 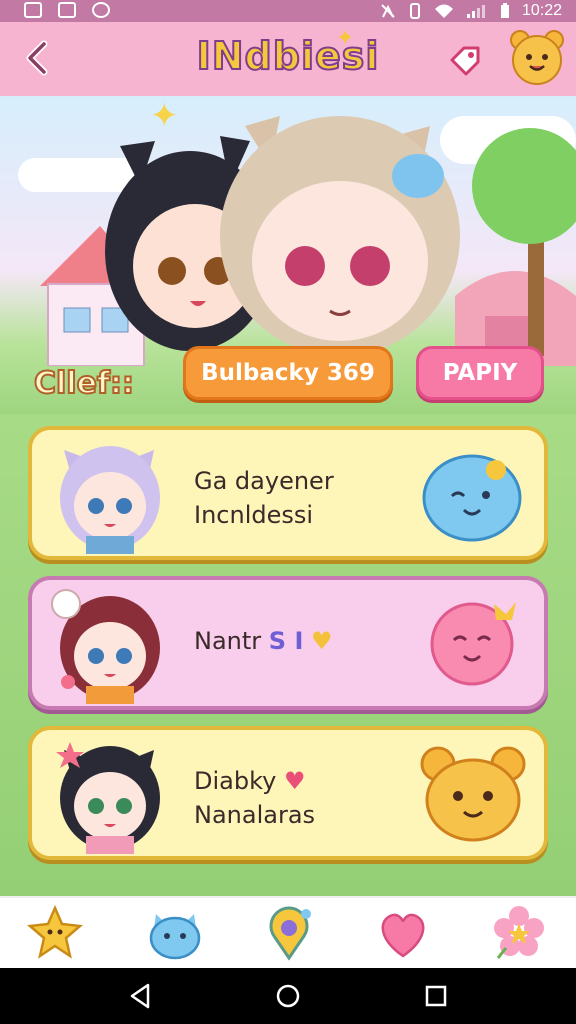 What do you see at coordinates (288, 52) in the screenshot?
I see `app-title: INdbiesi ✦` at bounding box center [288, 52].